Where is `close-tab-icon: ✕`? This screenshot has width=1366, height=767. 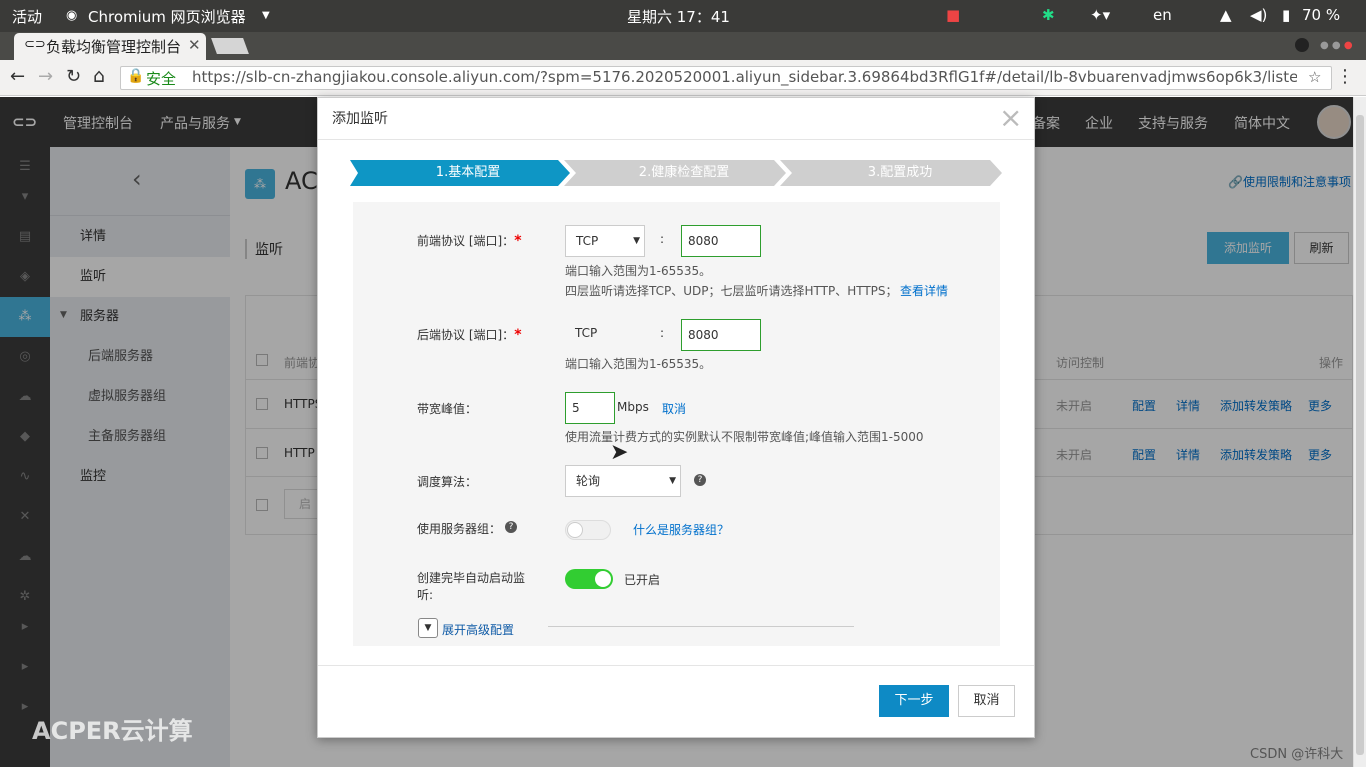 close-tab-icon: ✕ is located at coordinates (194, 45).